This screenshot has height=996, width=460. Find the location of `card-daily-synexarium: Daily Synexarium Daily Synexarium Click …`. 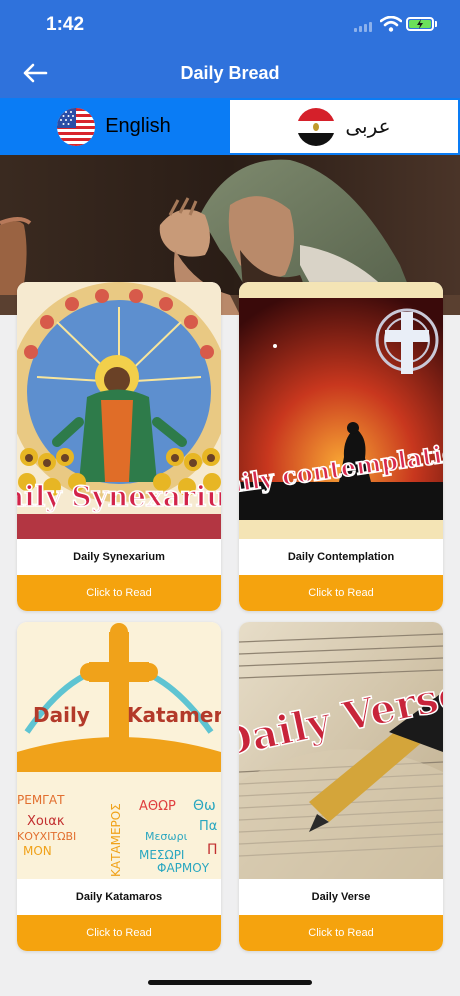

card-daily-synexarium: Daily Synexarium Daily Synexarium Click … is located at coordinates (119, 446).